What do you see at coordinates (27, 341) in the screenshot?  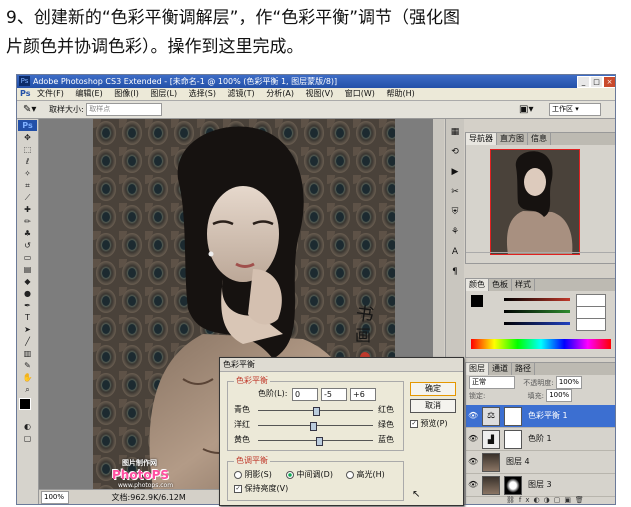 I see `shape-tool-icon: ╱` at bounding box center [27, 341].